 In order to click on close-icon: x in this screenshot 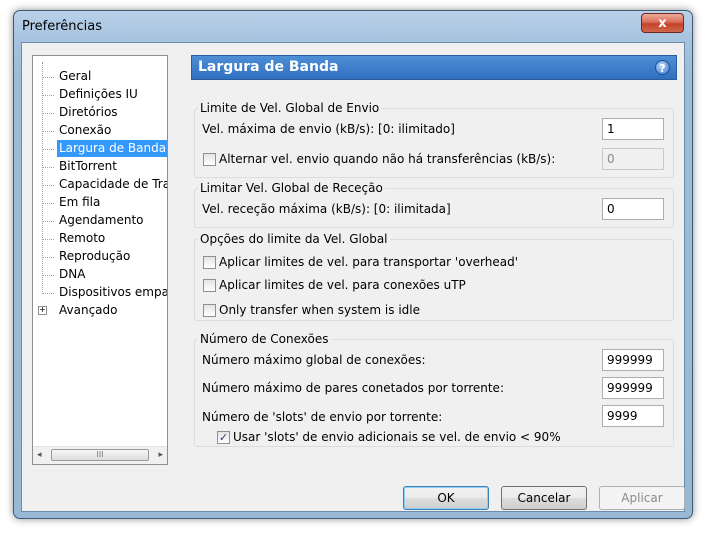, I will do `click(662, 23)`.